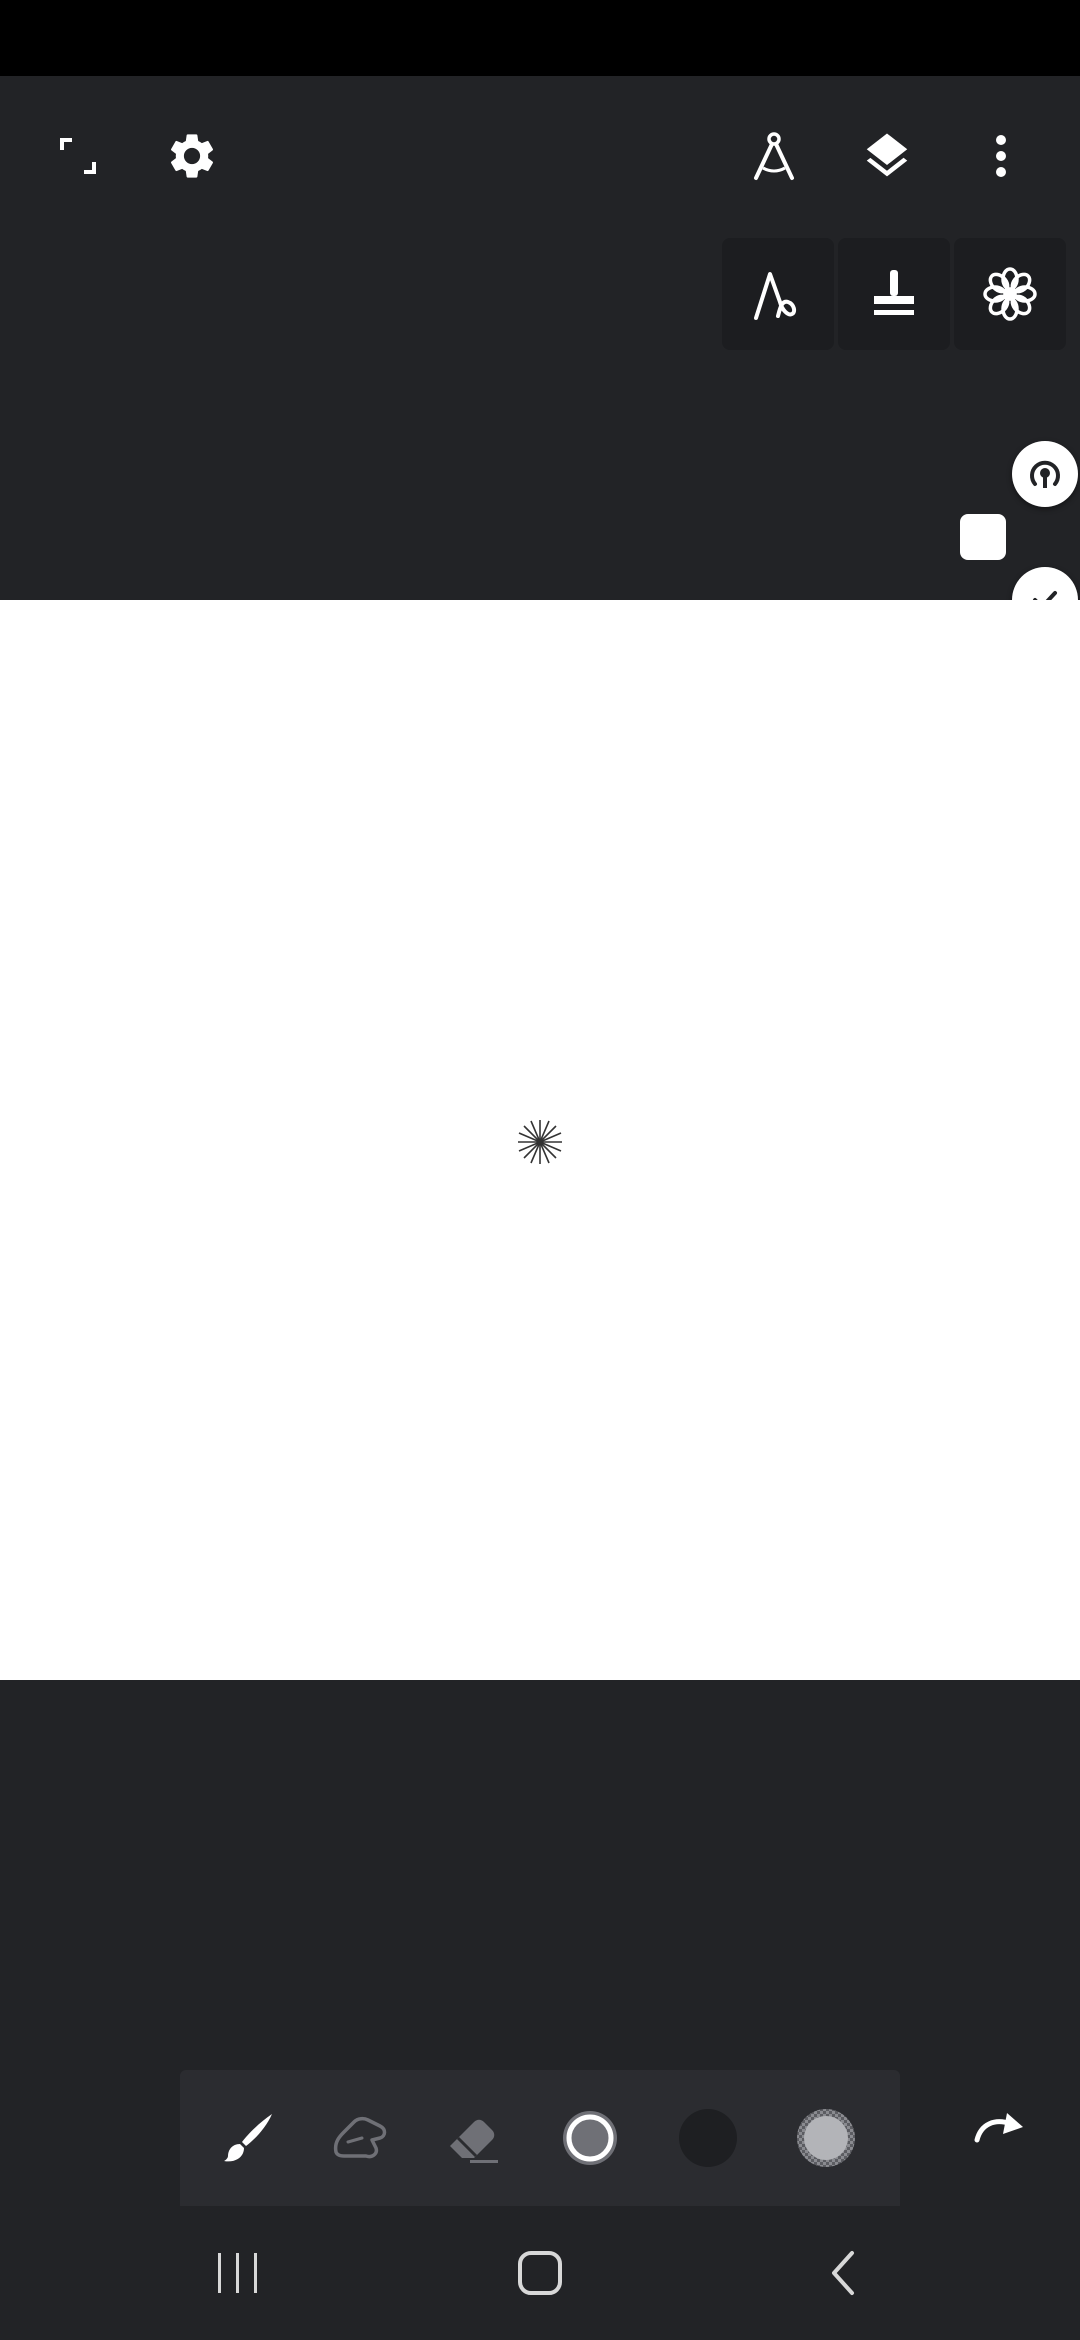  Describe the element at coordinates (540, 38) in the screenshot. I see `status-bar` at that location.